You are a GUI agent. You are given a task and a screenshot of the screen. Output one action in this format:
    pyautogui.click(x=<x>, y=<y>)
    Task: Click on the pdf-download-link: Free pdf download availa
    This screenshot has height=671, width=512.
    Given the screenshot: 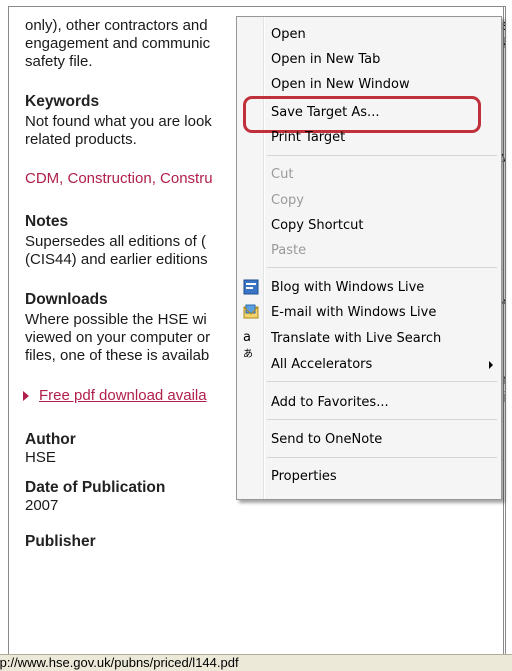 What is the action you would take?
    pyautogui.click(x=123, y=395)
    